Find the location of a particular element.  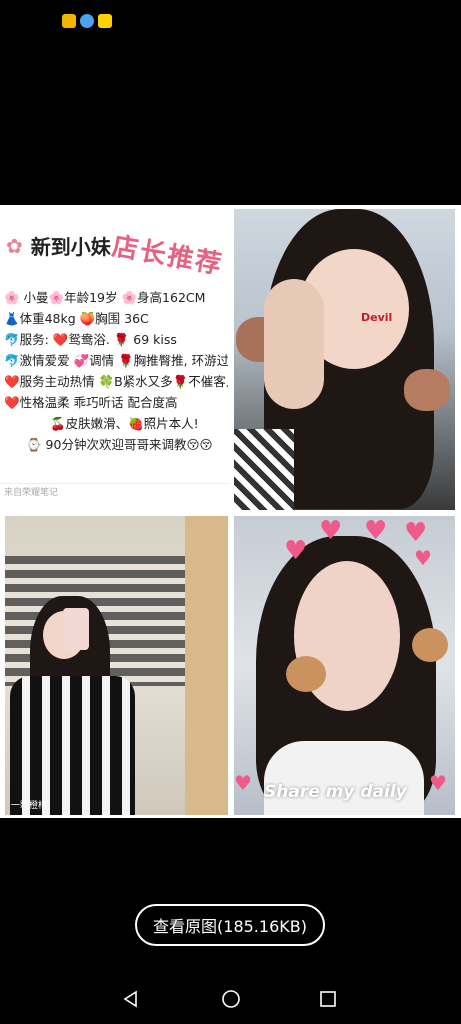

post-title: 新到小妹 is located at coordinates (70, 247).